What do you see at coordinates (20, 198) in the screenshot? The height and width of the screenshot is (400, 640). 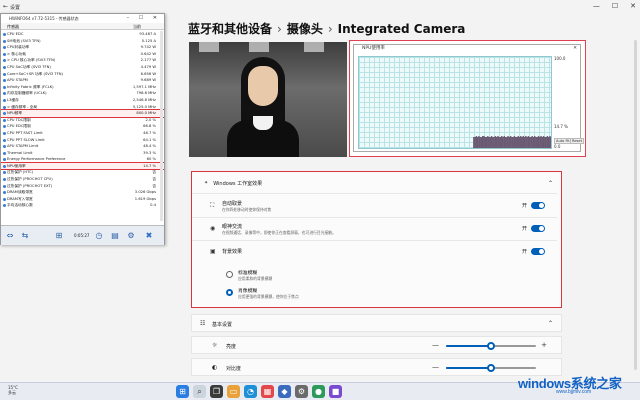 I see `sensor-name: DRAM写入带宽` at bounding box center [20, 198].